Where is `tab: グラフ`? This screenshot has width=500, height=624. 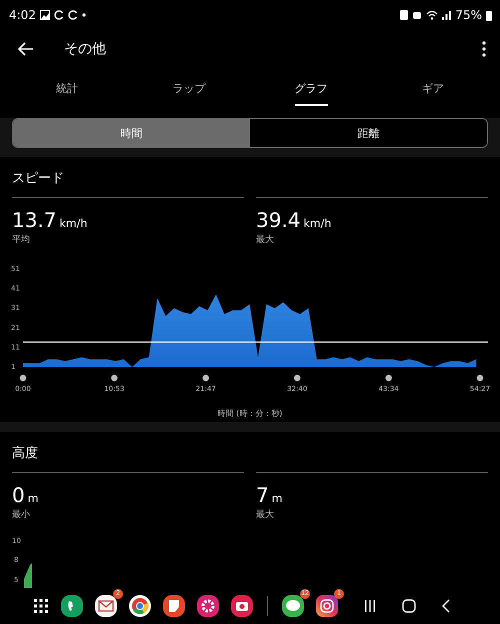
tab: グラフ is located at coordinates (311, 88).